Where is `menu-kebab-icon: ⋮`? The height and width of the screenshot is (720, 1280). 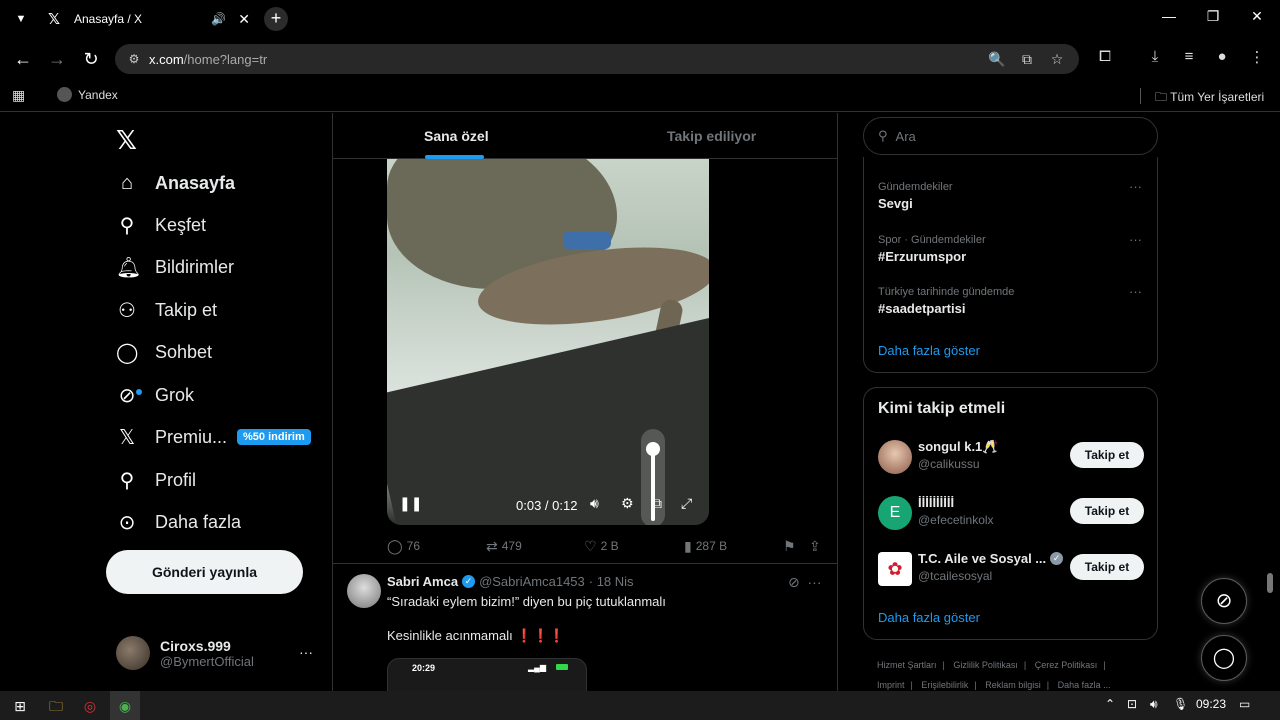 menu-kebab-icon: ⋮ is located at coordinates (1257, 57).